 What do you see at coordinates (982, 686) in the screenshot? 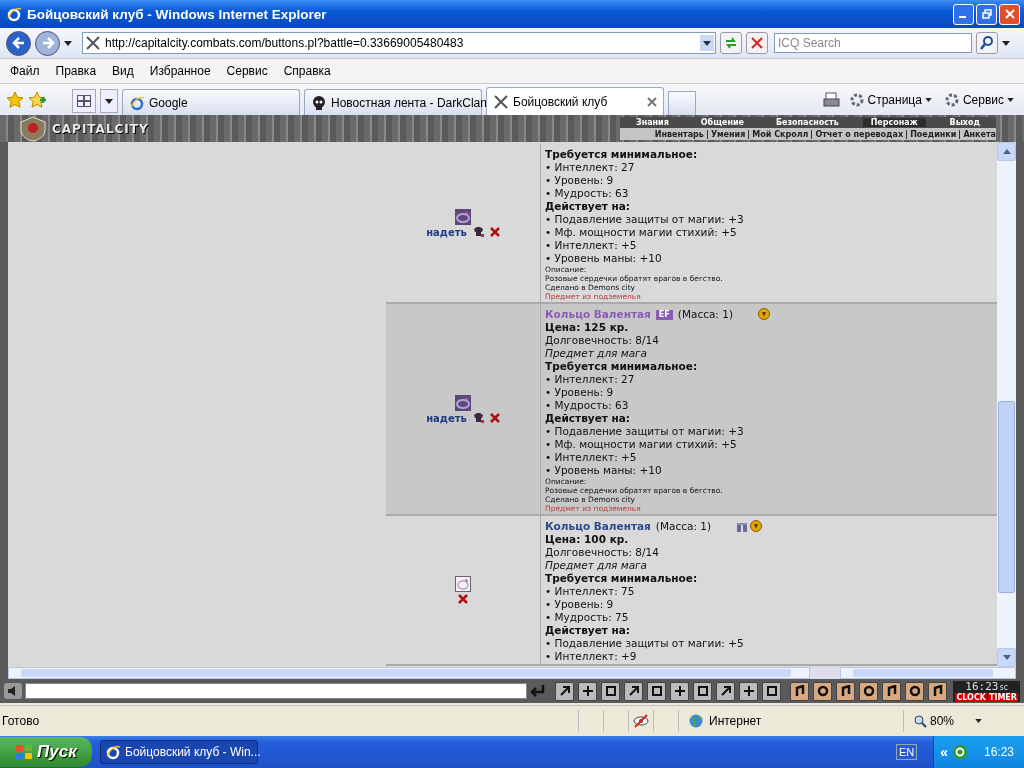
I see `clock-time: 16:23` at bounding box center [982, 686].